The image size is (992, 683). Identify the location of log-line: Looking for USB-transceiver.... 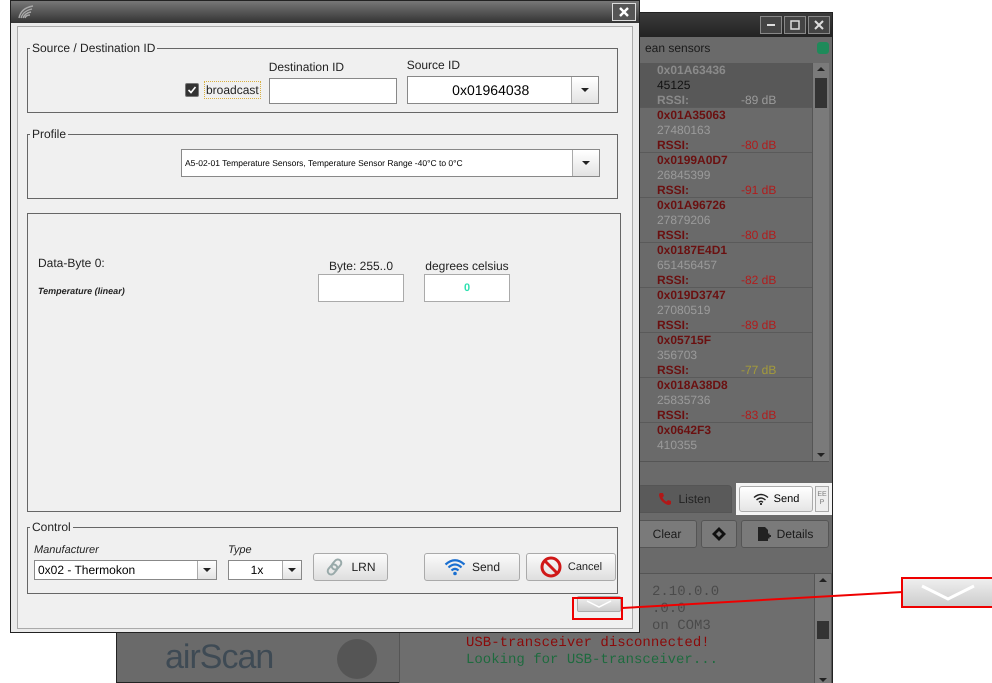
(592, 660).